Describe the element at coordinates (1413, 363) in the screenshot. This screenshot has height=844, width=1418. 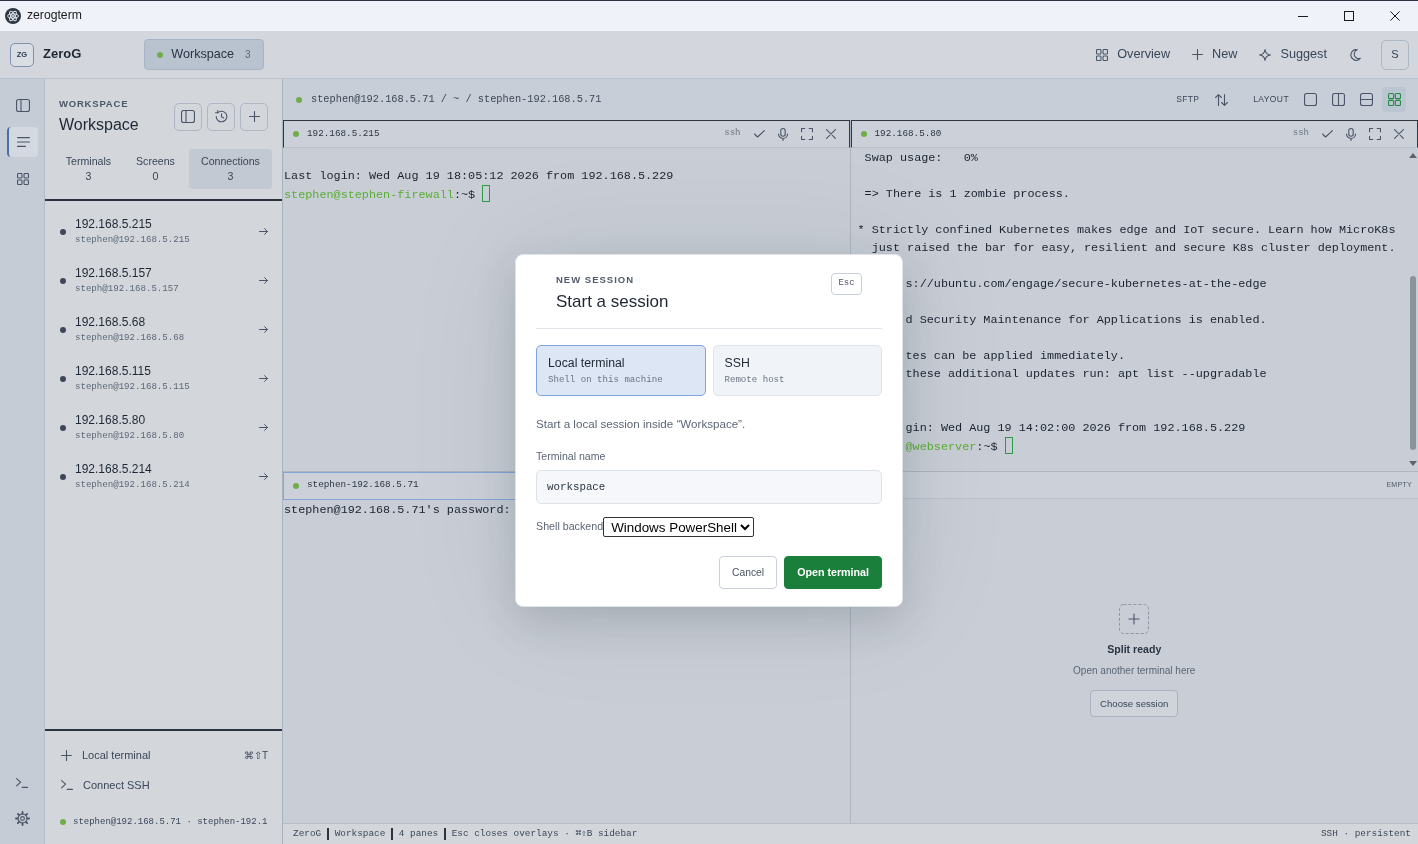
I see `scrollbar-thumb` at that location.